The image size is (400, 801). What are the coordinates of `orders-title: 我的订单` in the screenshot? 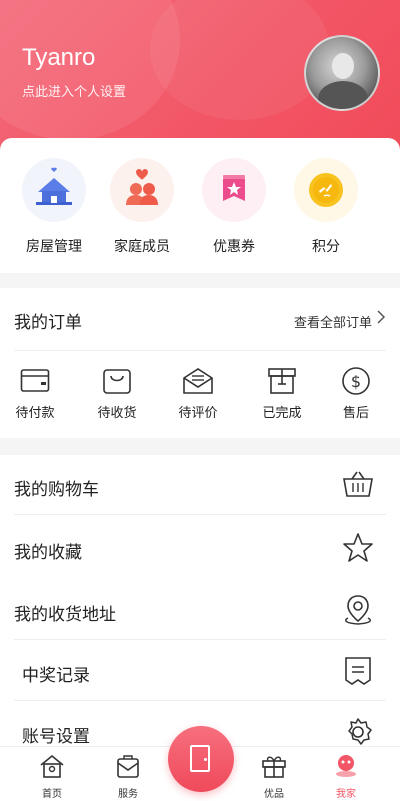 It's located at (48, 323).